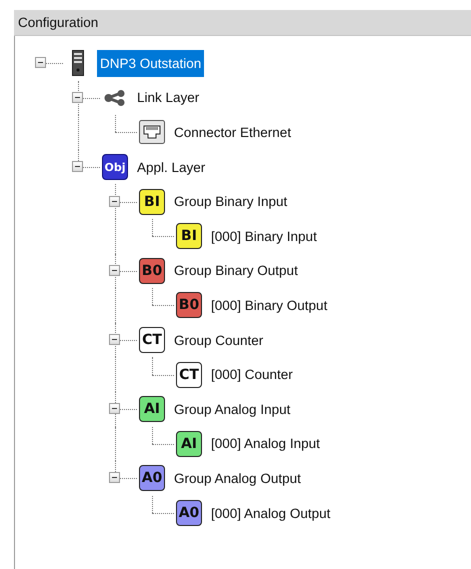  What do you see at coordinates (264, 236) in the screenshot?
I see `tree-item: [000] Binary Input` at bounding box center [264, 236].